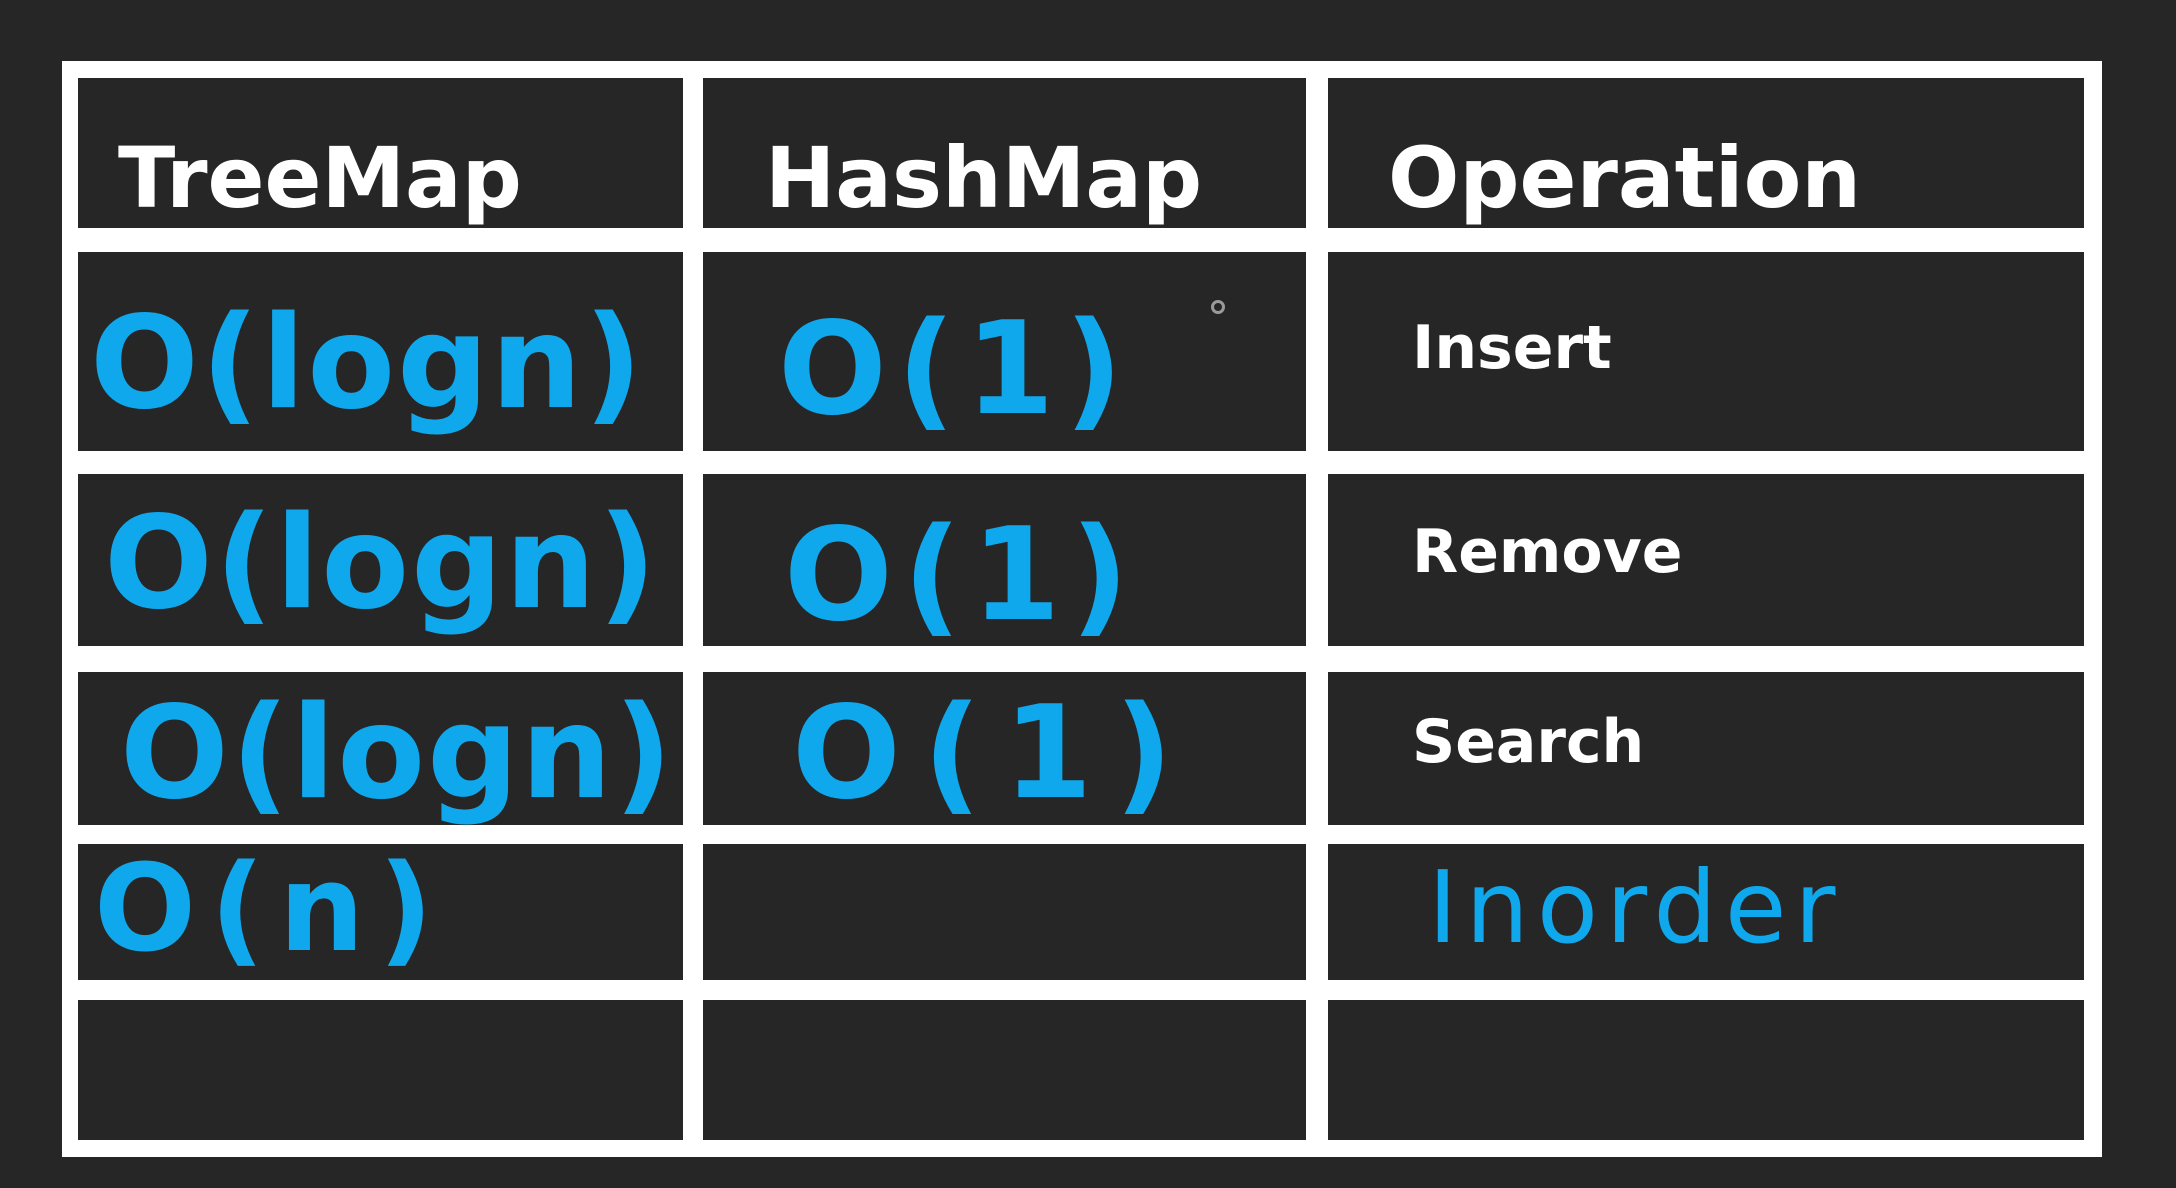 Image resolution: width=2176 pixels, height=1188 pixels. I want to click on hashmap-remove-complexity: O(1), so click(961, 575).